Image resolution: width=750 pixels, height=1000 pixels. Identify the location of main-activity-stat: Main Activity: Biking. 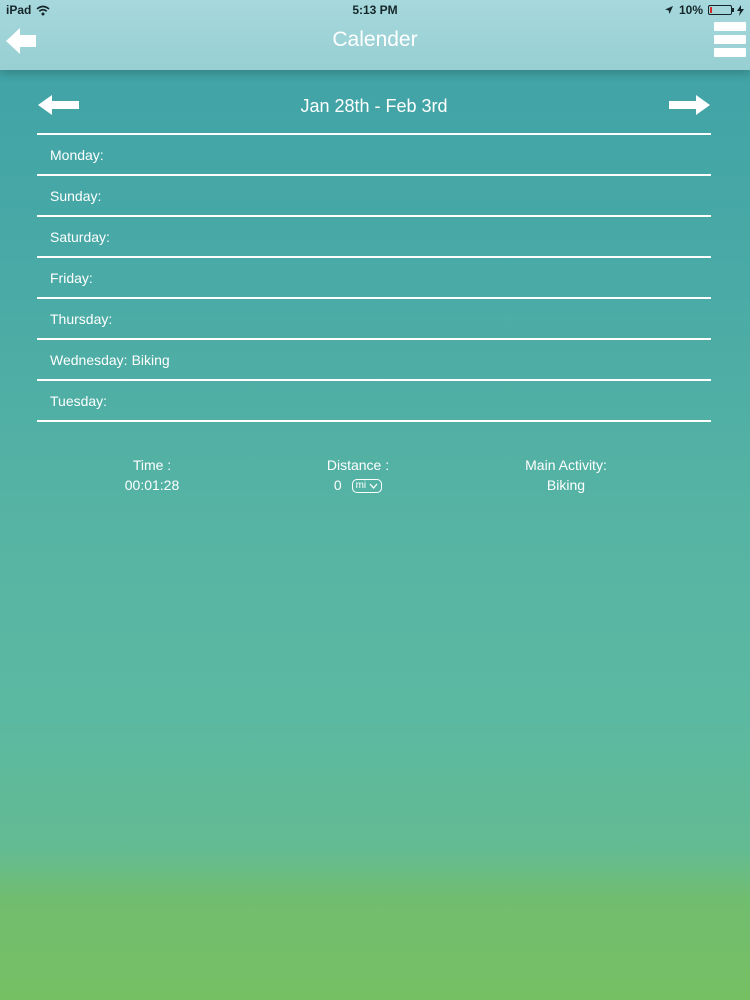
(566, 475).